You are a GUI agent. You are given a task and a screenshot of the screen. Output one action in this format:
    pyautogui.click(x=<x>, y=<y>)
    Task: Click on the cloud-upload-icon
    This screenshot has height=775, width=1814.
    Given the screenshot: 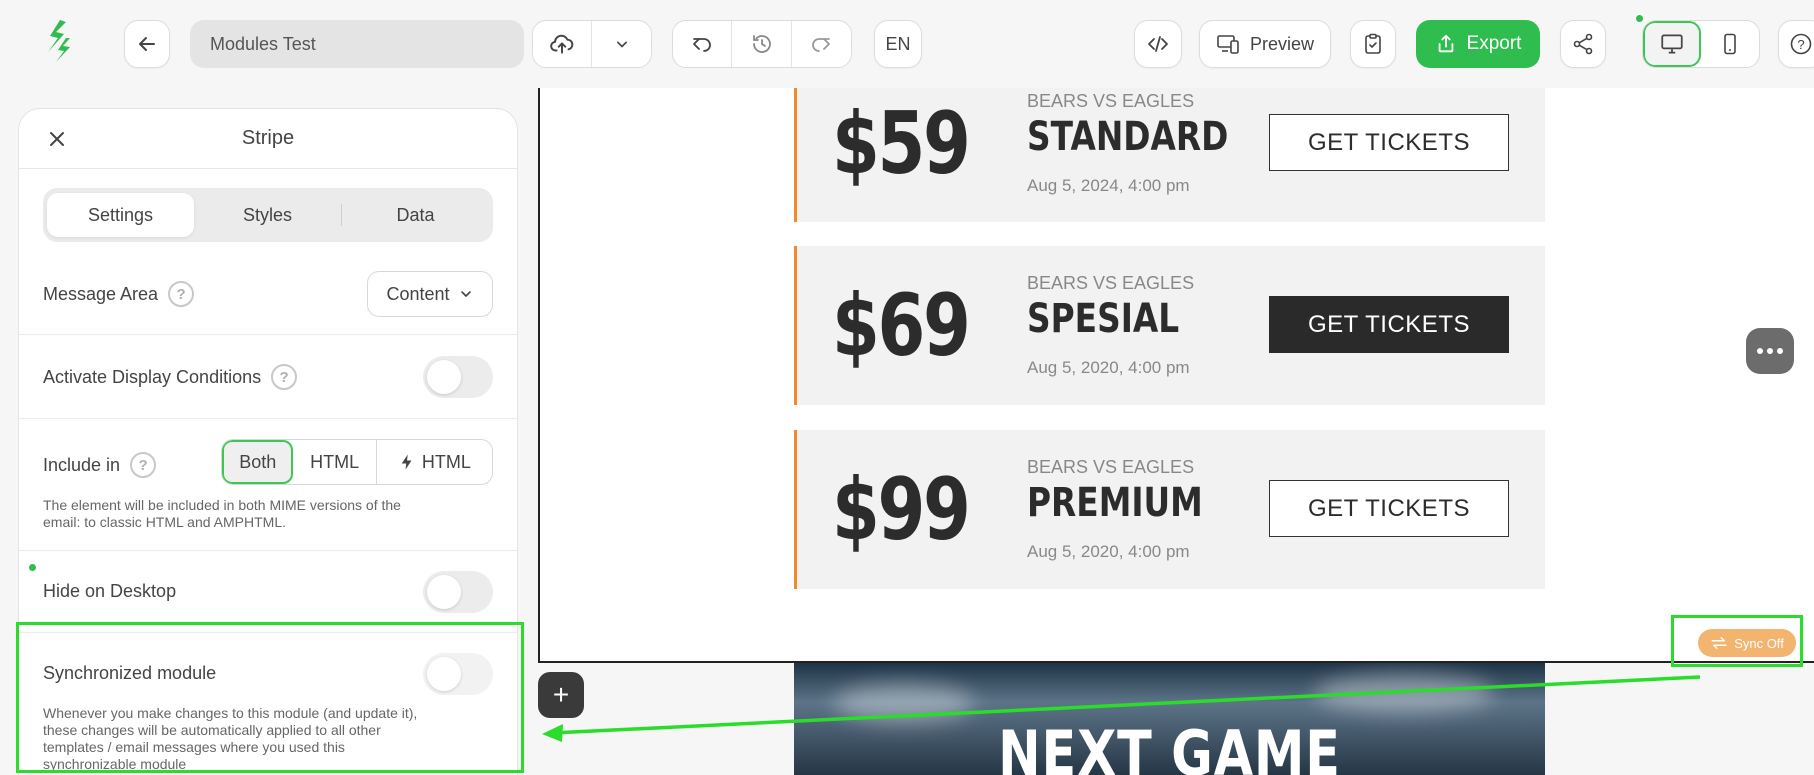 What is the action you would take?
    pyautogui.click(x=562, y=44)
    